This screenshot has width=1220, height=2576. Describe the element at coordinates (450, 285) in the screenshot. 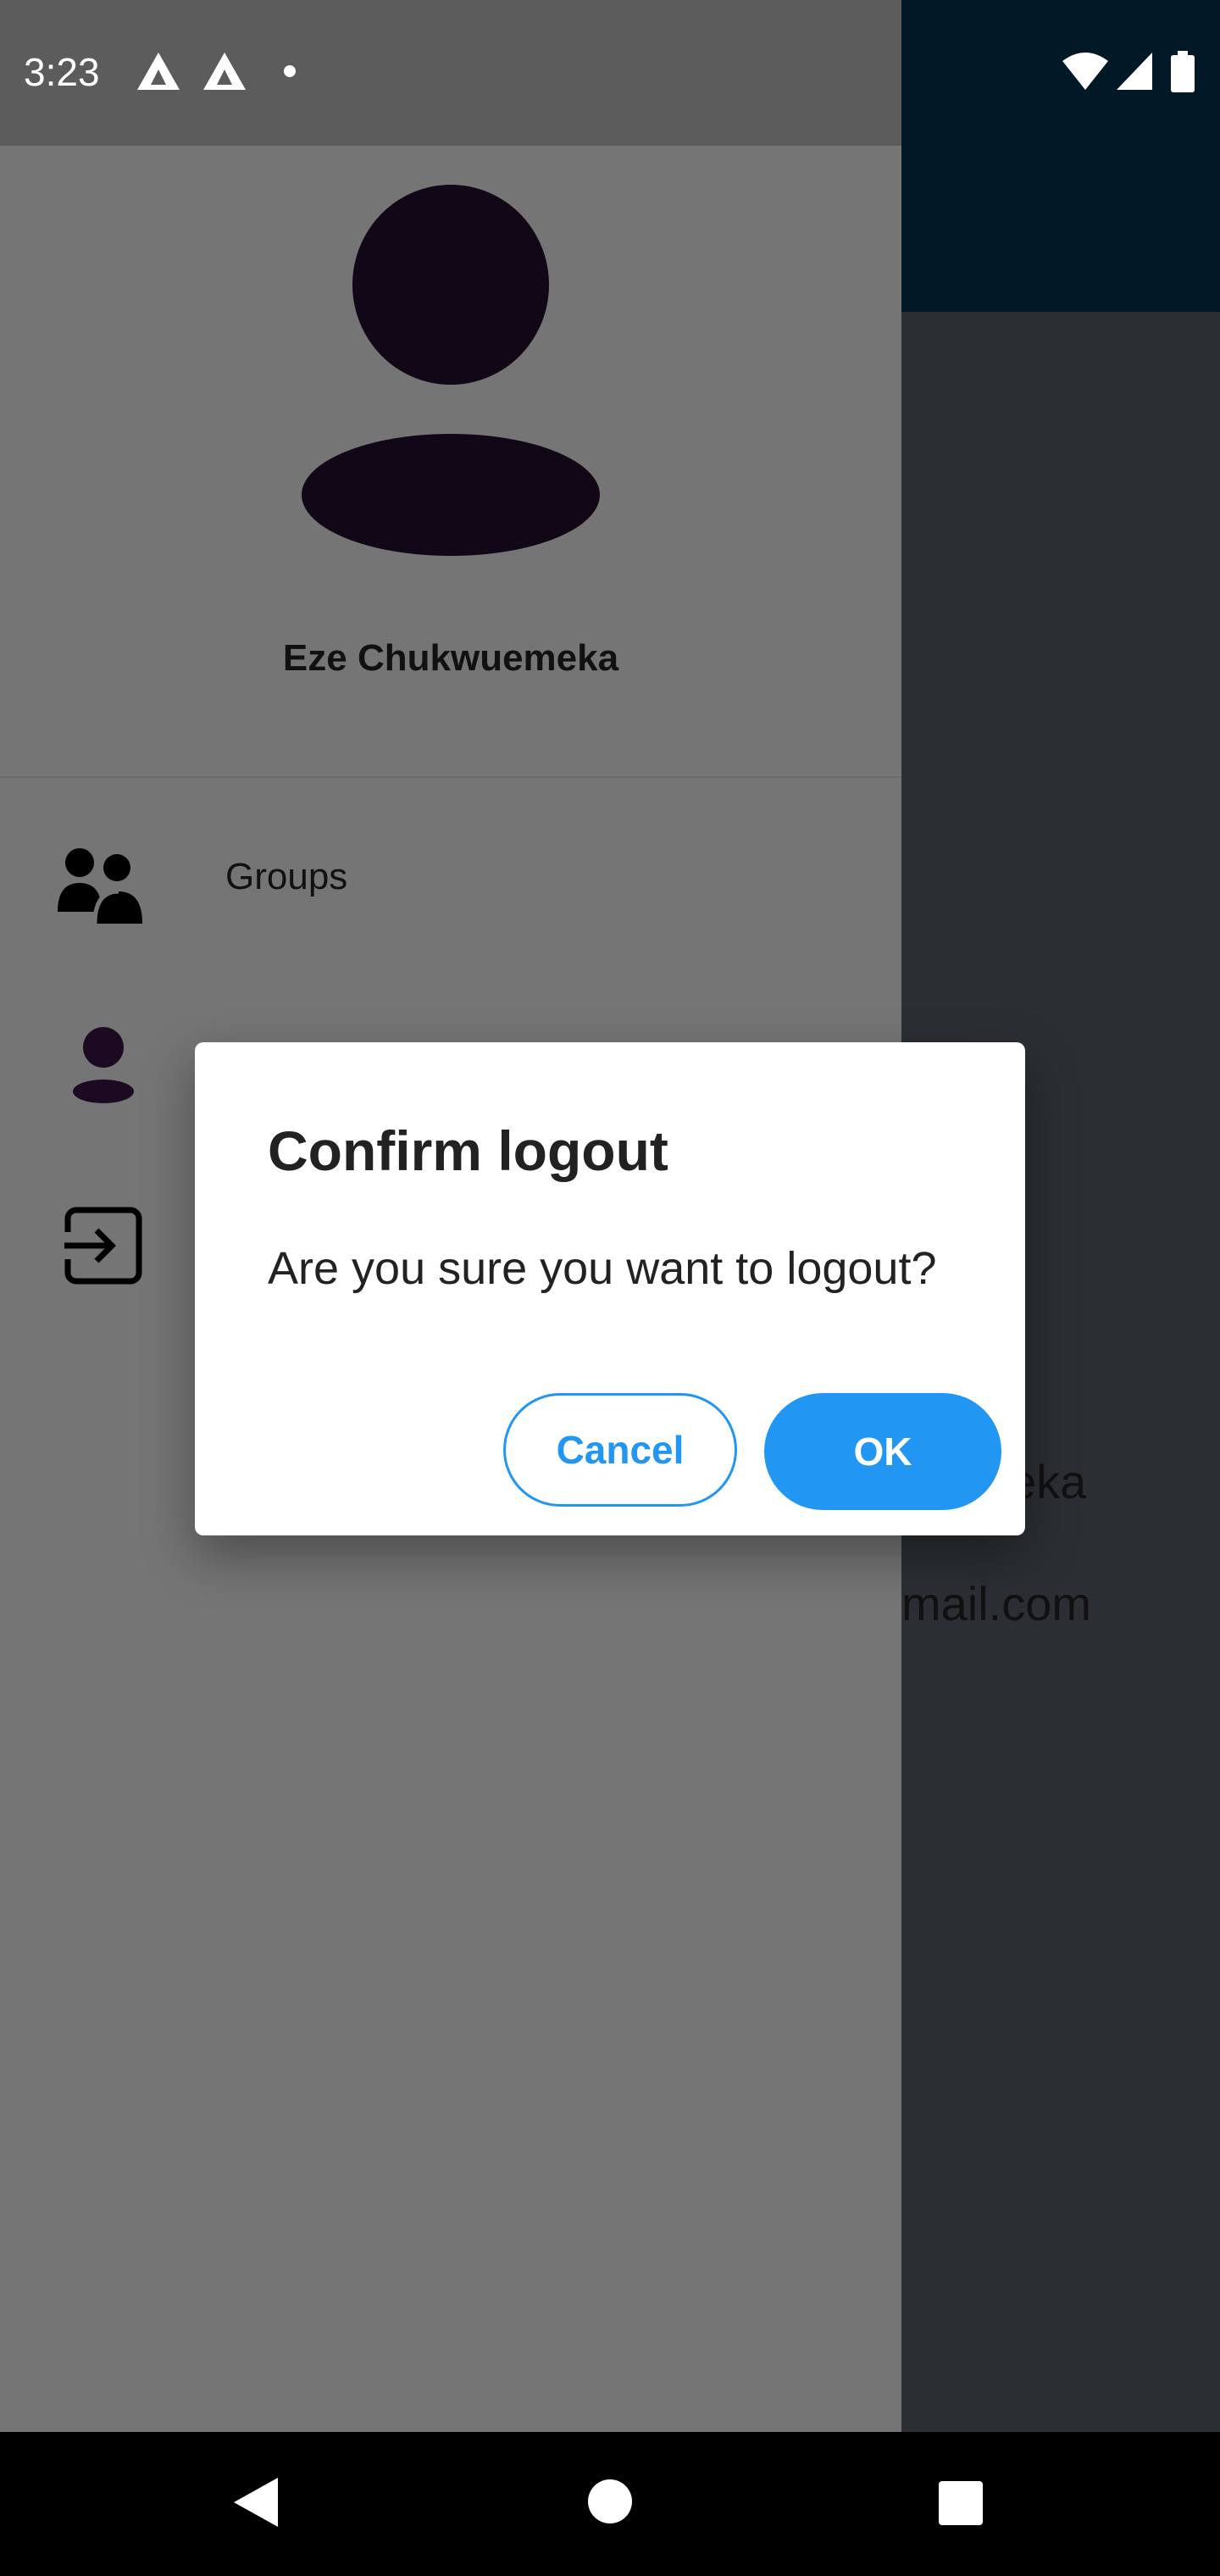

I see `avatar` at that location.